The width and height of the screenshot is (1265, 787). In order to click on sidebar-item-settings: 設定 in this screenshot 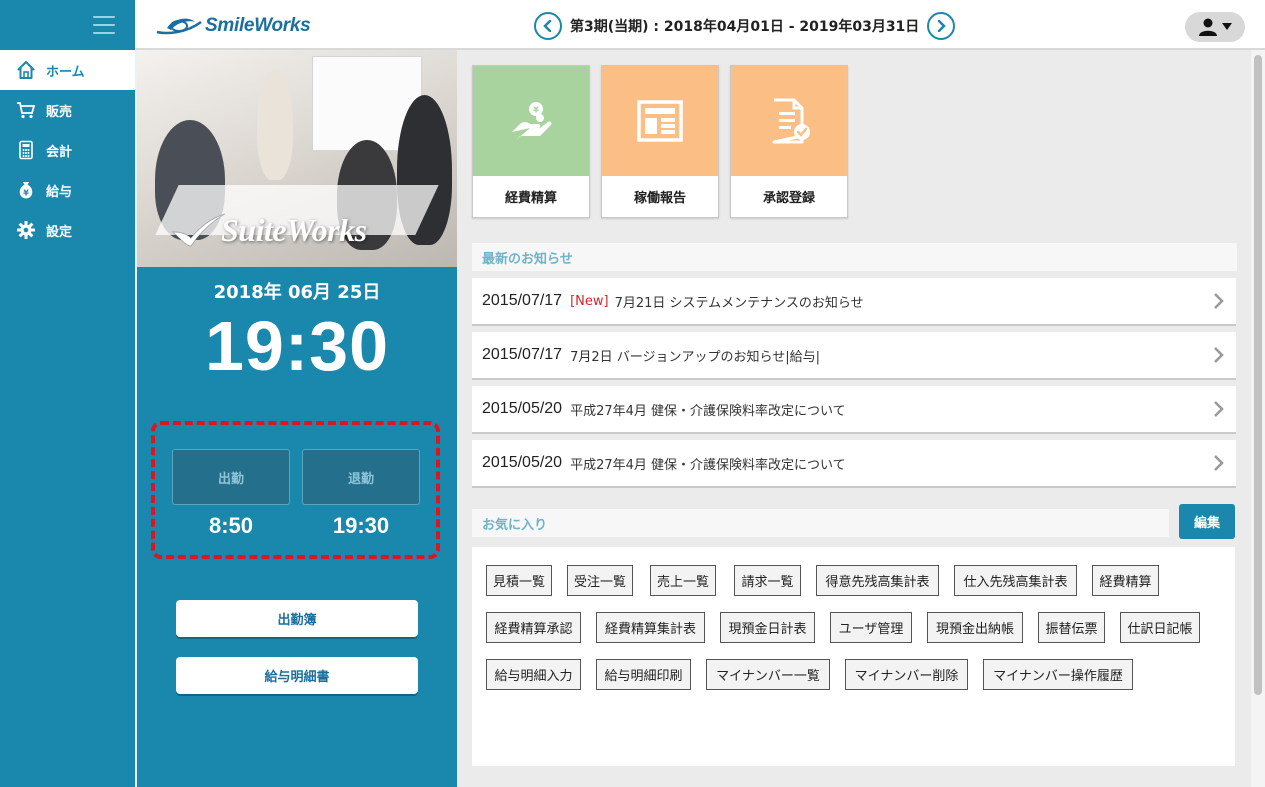, I will do `click(67, 230)`.